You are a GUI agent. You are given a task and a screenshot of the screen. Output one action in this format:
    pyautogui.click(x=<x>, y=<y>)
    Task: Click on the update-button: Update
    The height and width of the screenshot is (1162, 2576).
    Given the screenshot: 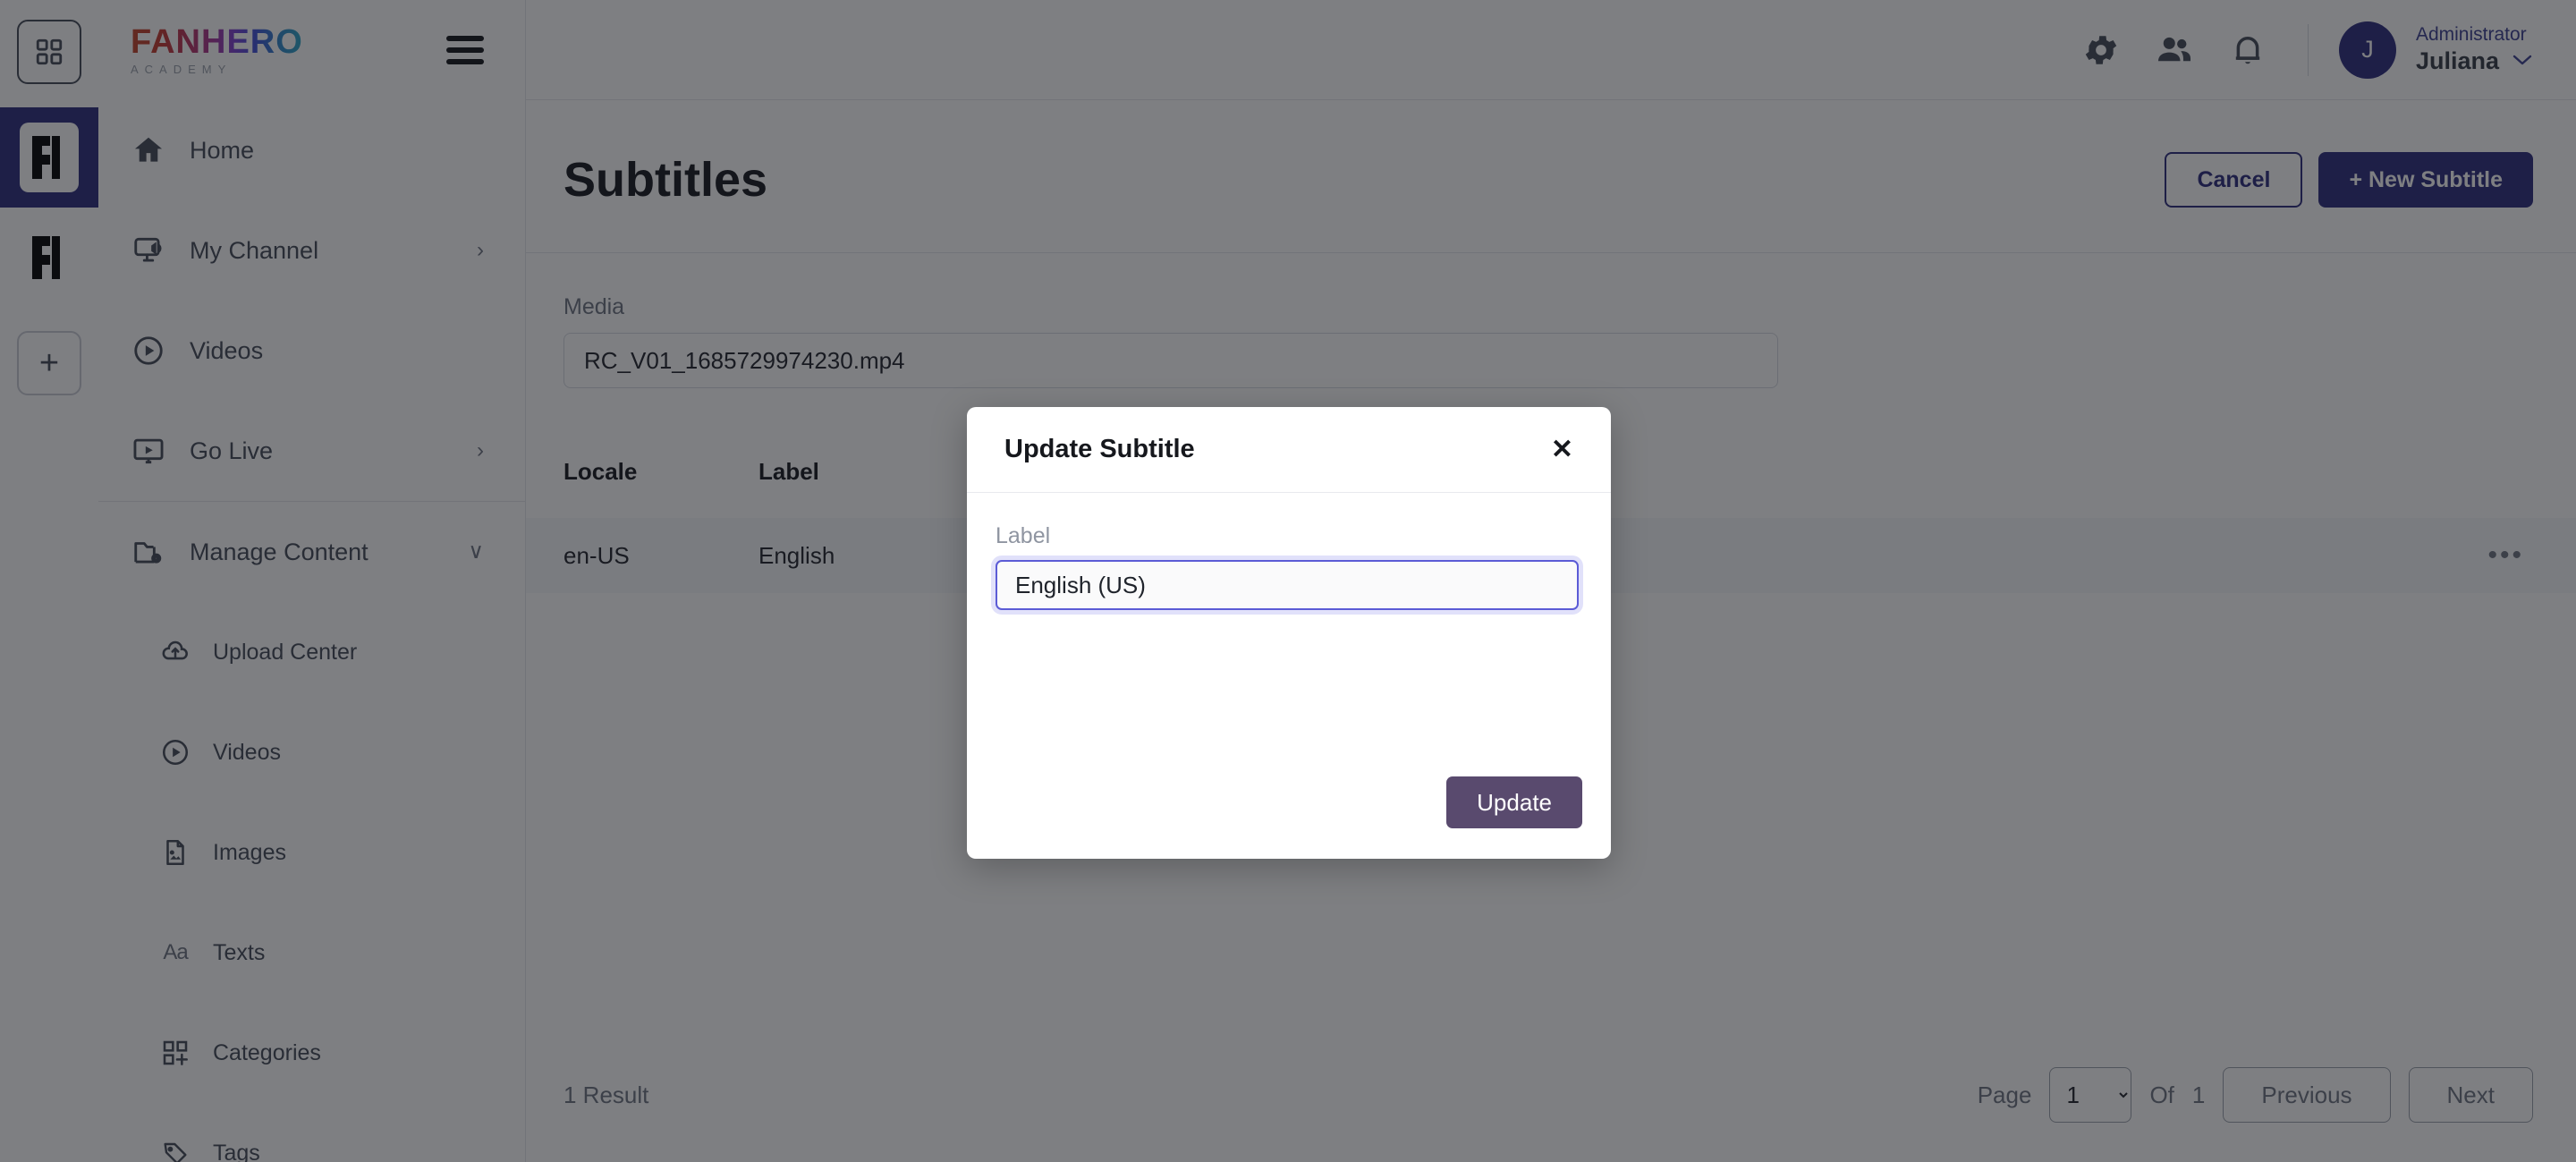 What is the action you would take?
    pyautogui.click(x=1514, y=802)
    